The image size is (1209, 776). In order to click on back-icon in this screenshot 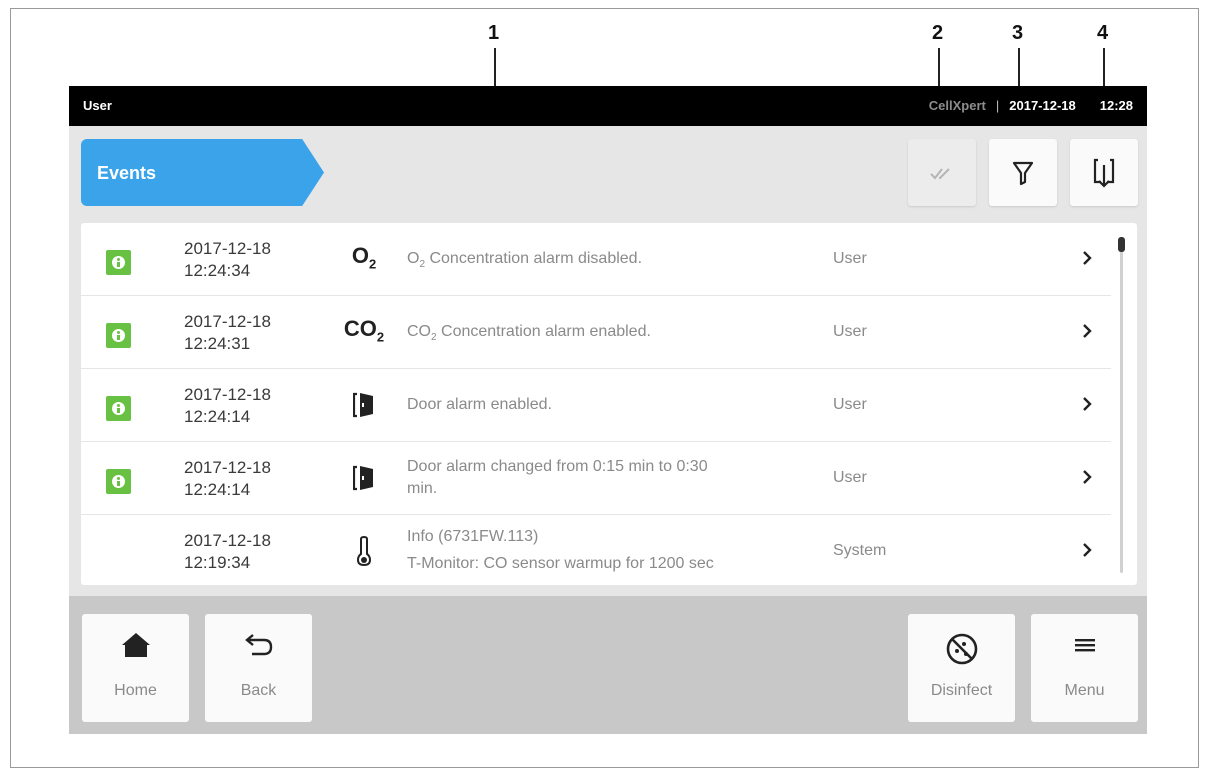, I will do `click(258, 645)`.